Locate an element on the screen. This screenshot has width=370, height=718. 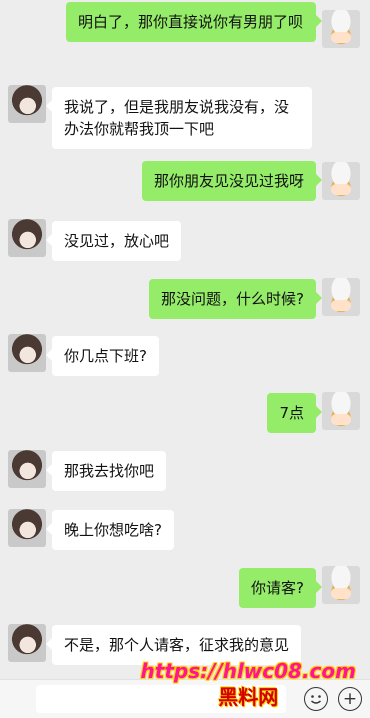
message-bubble-incoming: 那我去找你吧 is located at coordinates (106, 471).